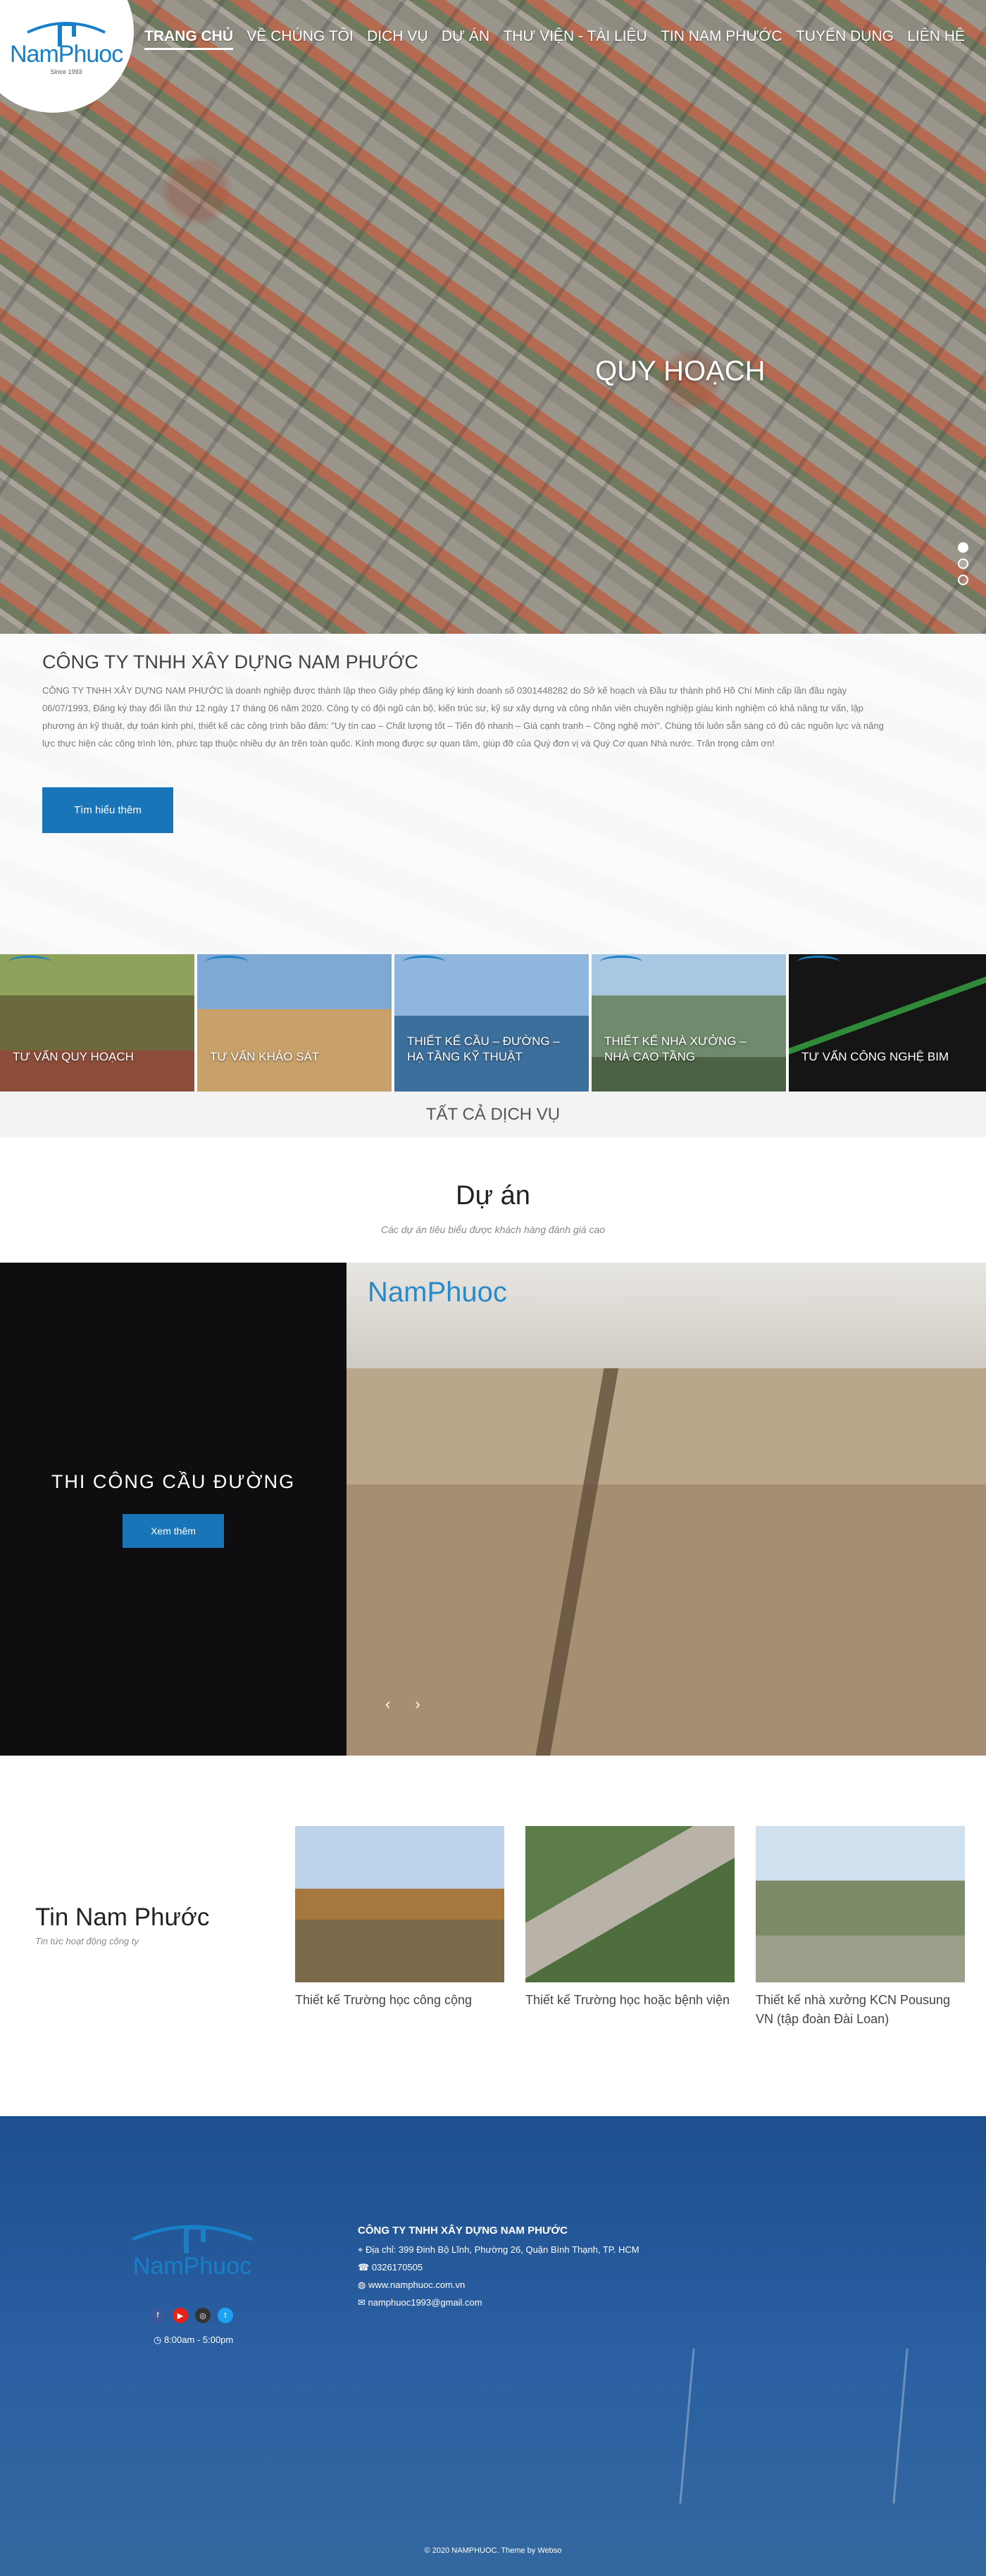 The width and height of the screenshot is (986, 2576). I want to click on youtube-icon: ▶, so click(180, 2315).